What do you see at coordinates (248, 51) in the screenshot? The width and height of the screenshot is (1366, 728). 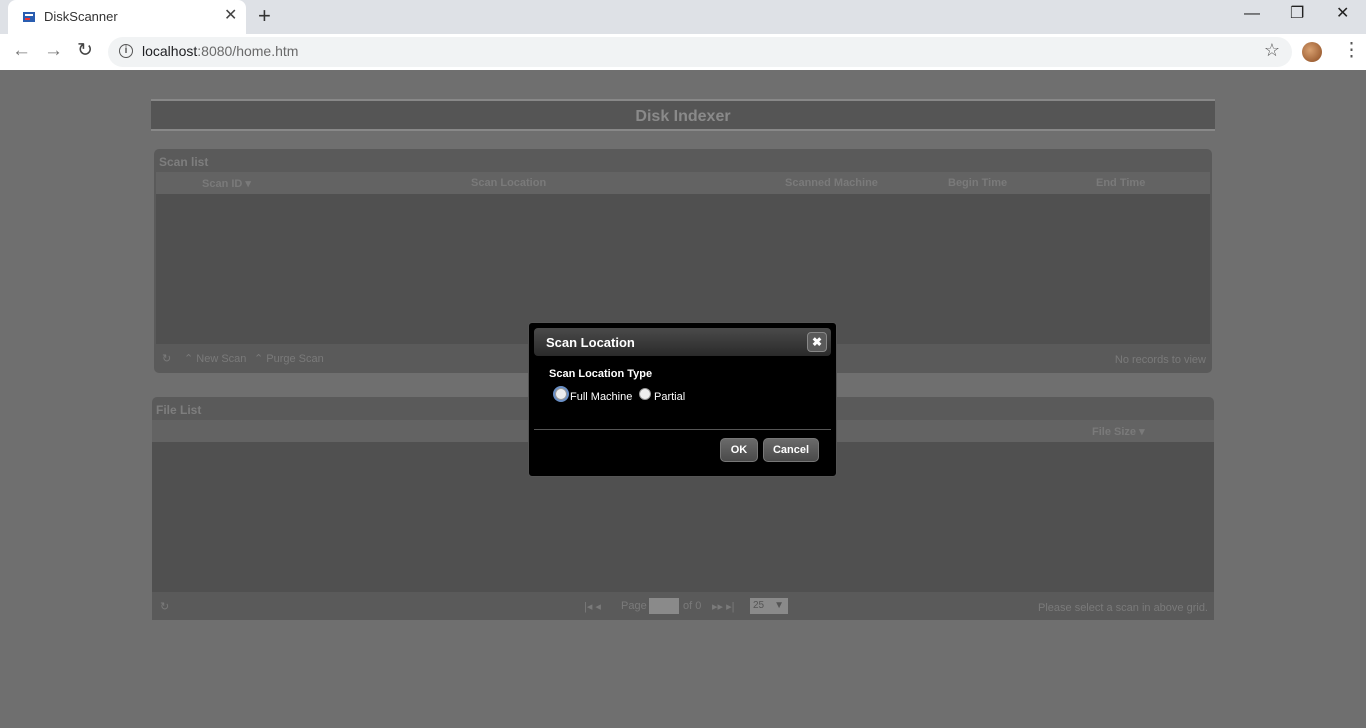 I see `url-path: :8080/home.htm` at bounding box center [248, 51].